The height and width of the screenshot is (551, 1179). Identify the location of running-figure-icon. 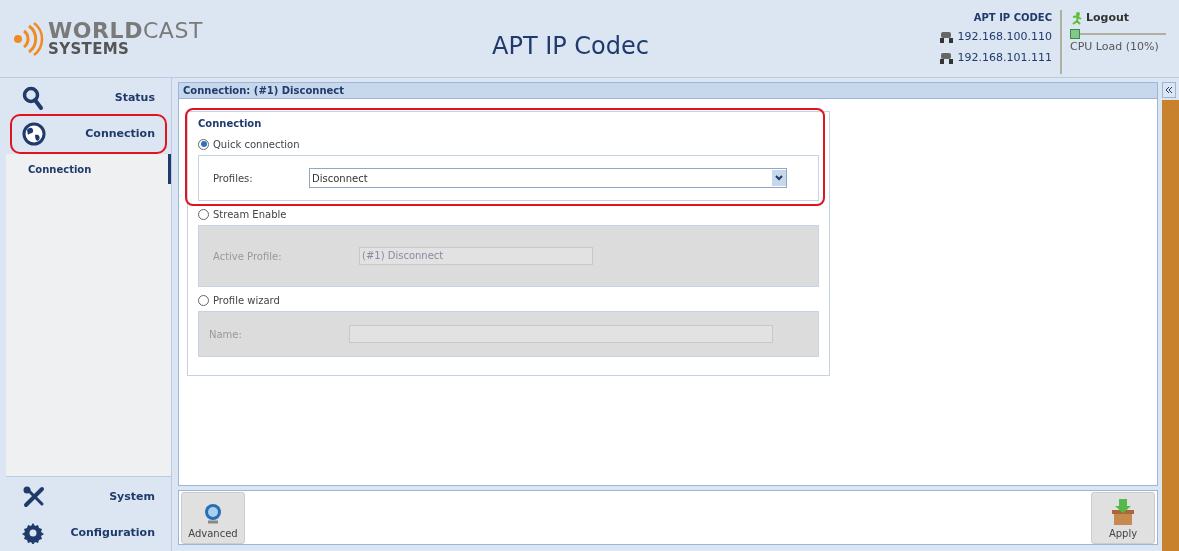
(1076, 18).